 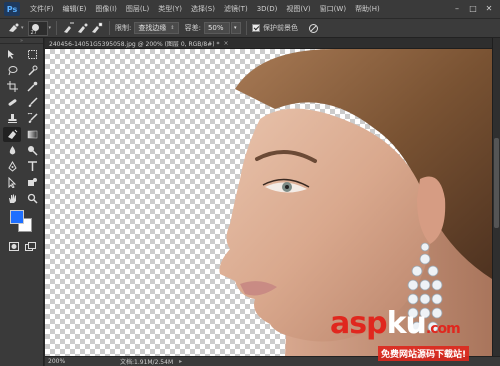 I want to click on move-icon, so click(x=12, y=54).